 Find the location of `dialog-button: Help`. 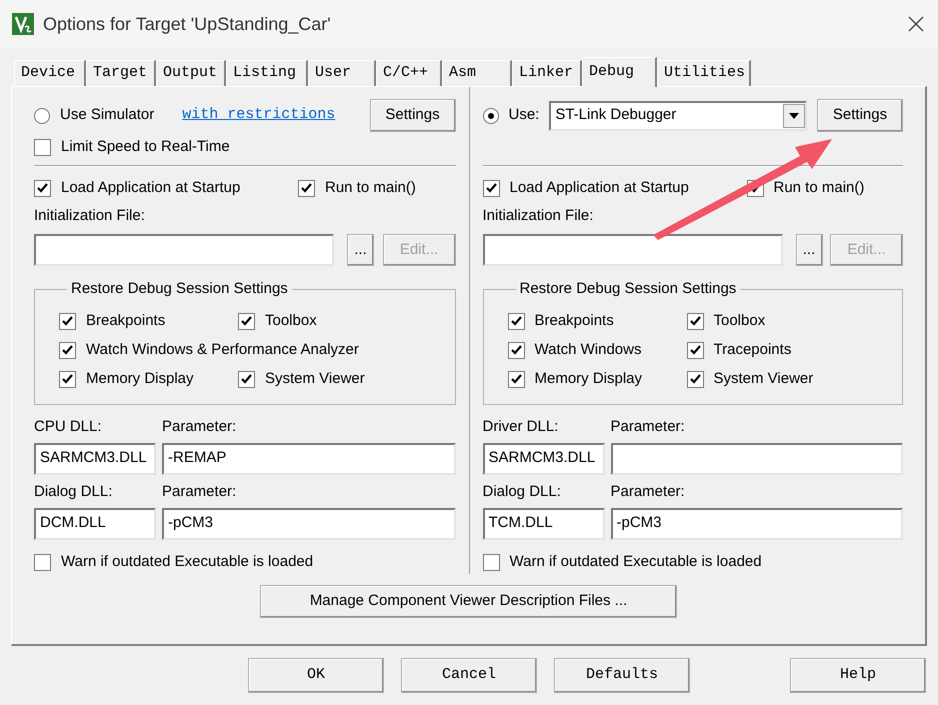

dialog-button: Help is located at coordinates (858, 675).